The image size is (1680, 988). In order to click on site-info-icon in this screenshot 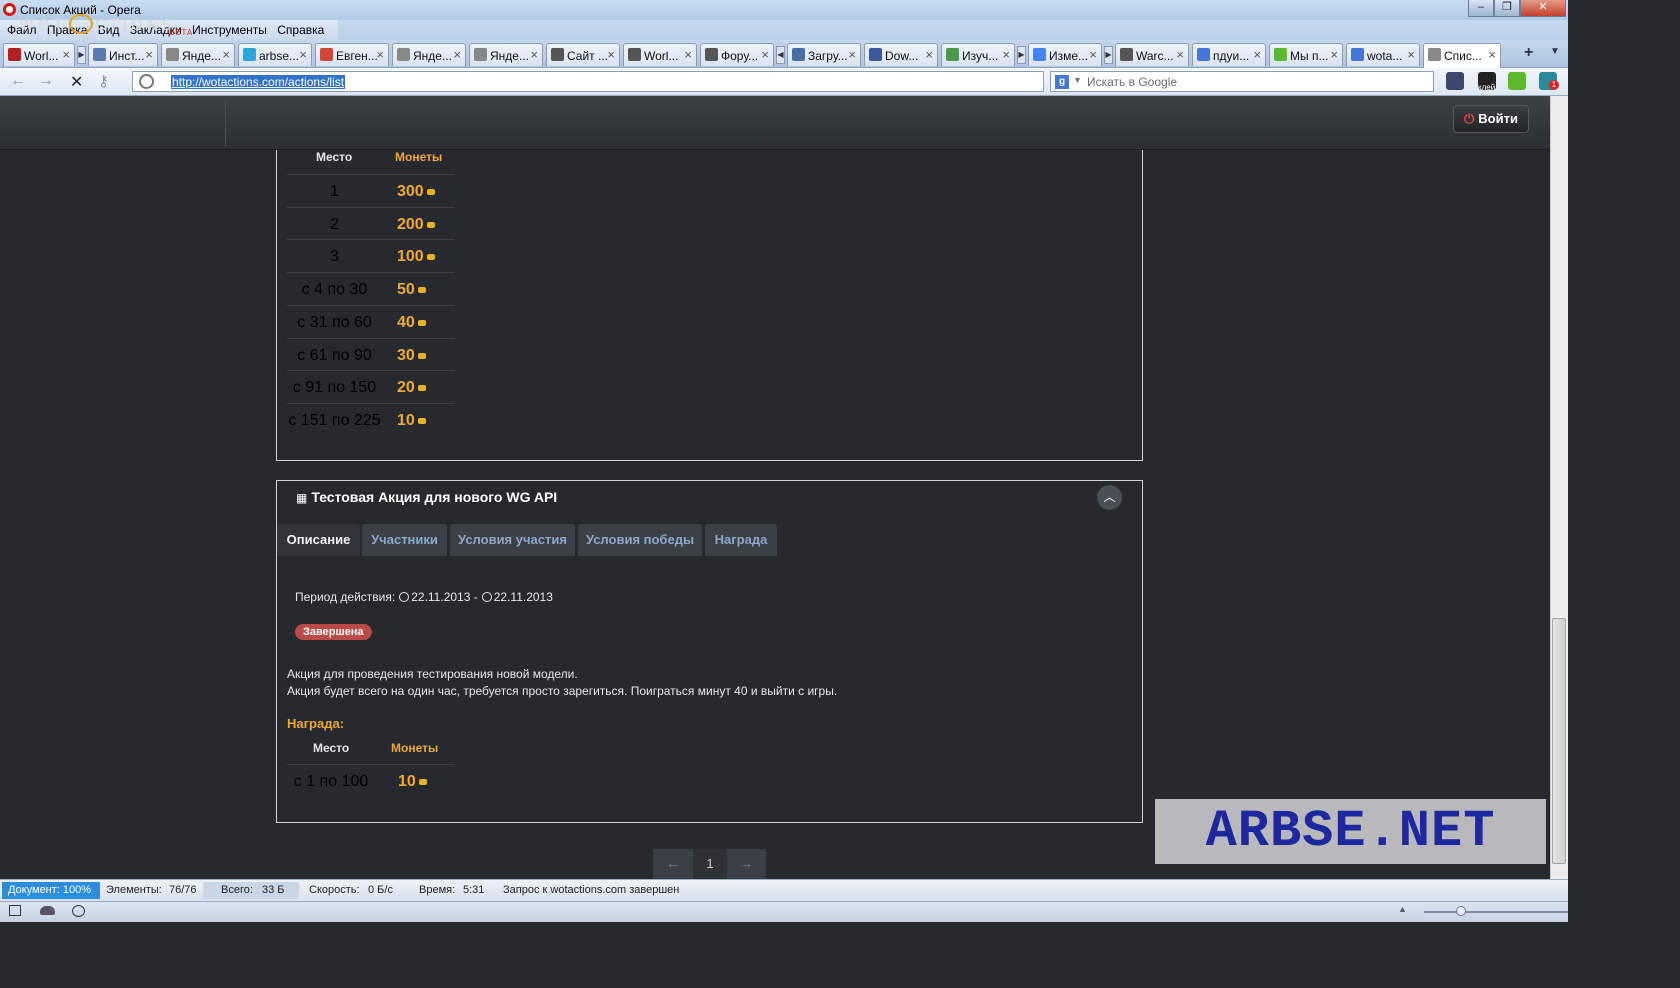, I will do `click(146, 81)`.